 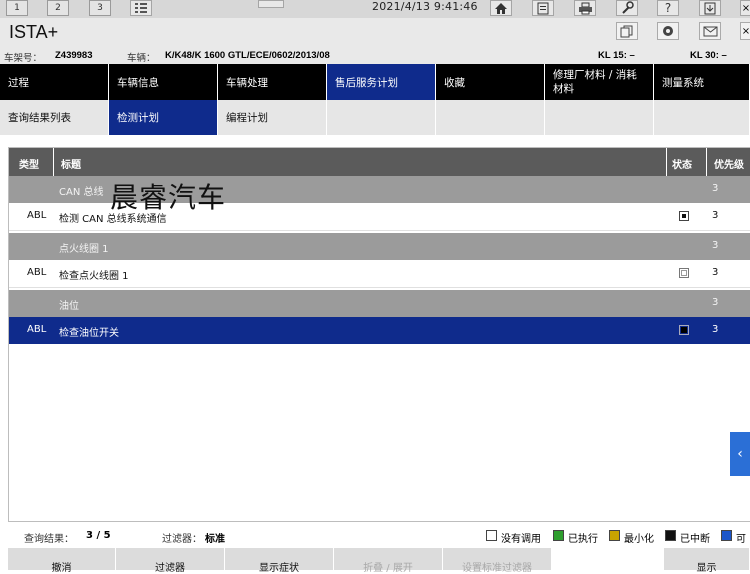 I want to click on vehicle-label: 车辆：, so click(x=141, y=58).